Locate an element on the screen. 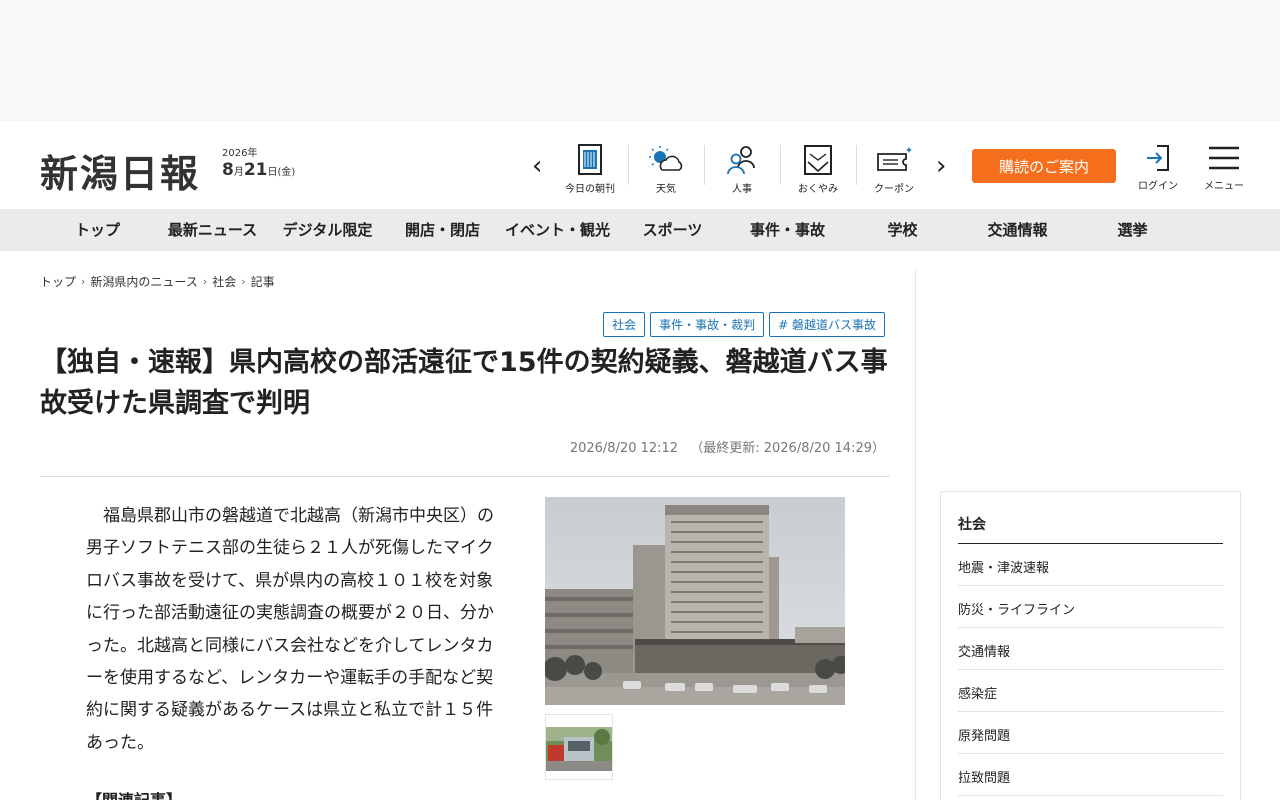  nav-item-events: イベント・観光 is located at coordinates (557, 230).